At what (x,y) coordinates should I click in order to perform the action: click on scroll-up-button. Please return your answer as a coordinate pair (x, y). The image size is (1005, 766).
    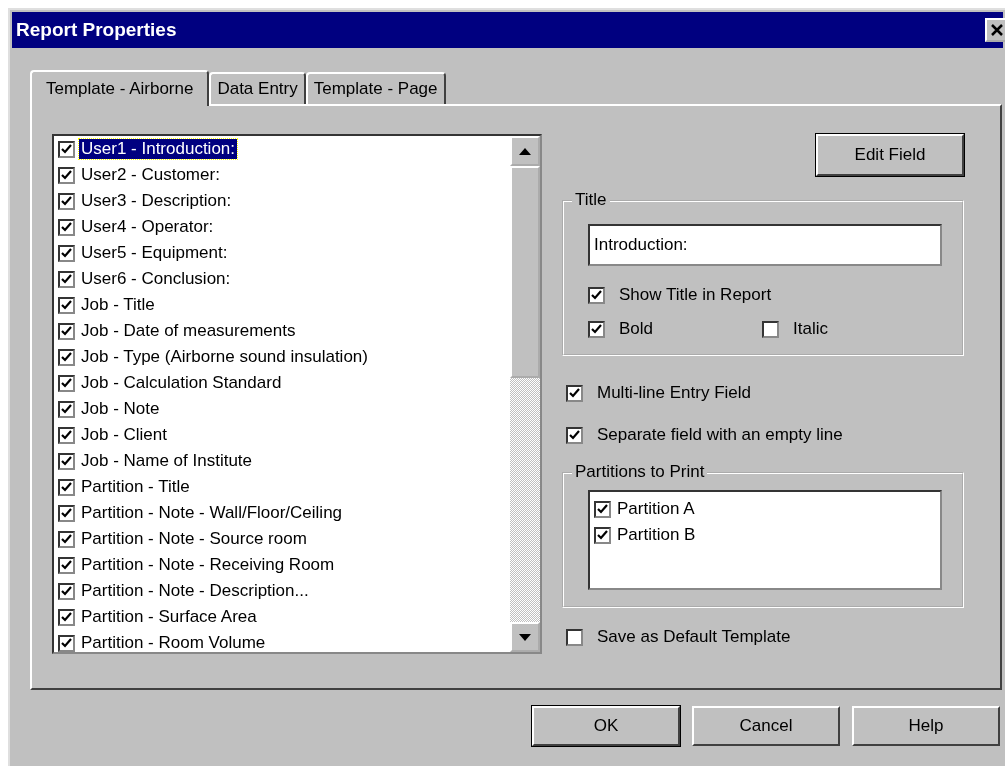
    Looking at the image, I should click on (525, 151).